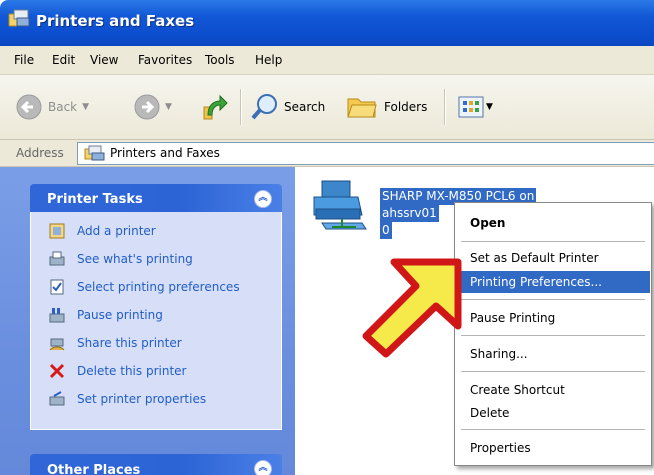 The height and width of the screenshot is (475, 654). I want to click on task-set-printer-properties: Set printer properties, so click(127, 399).